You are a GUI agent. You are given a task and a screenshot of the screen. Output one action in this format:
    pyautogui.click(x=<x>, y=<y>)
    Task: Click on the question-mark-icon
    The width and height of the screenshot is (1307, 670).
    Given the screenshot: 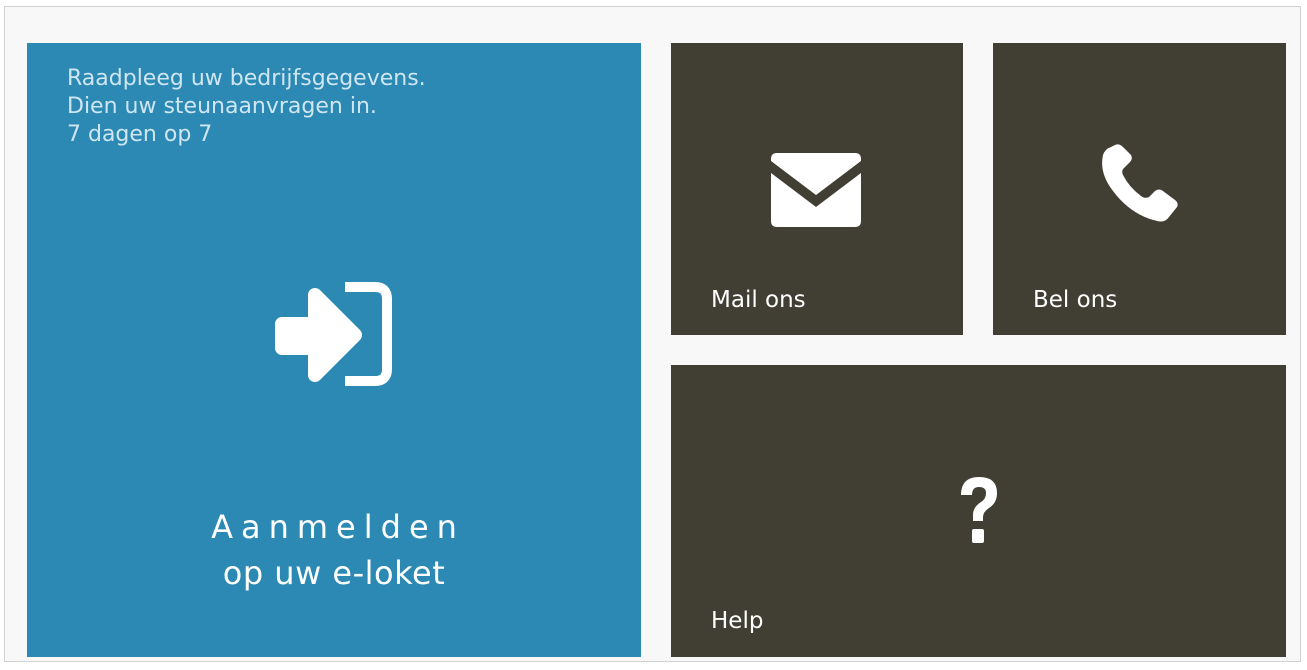 What is the action you would take?
    pyautogui.click(x=979, y=510)
    